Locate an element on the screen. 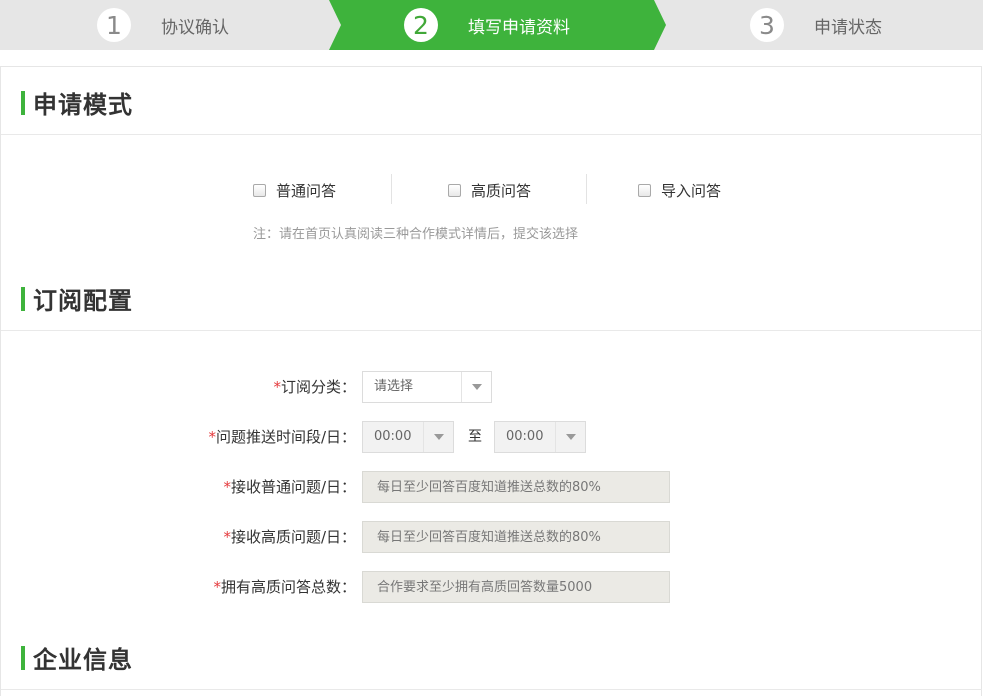  mode-options: 普通问答 高质问答 导入问答 is located at coordinates (491, 190).